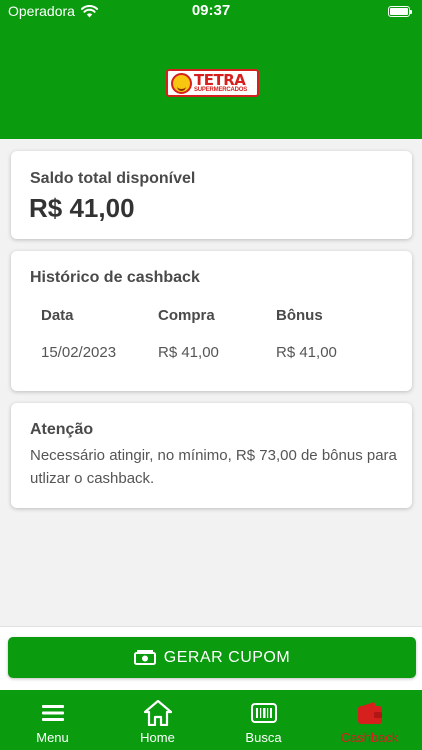 The width and height of the screenshot is (422, 750). Describe the element at coordinates (157, 713) in the screenshot. I see `home-icon` at that location.